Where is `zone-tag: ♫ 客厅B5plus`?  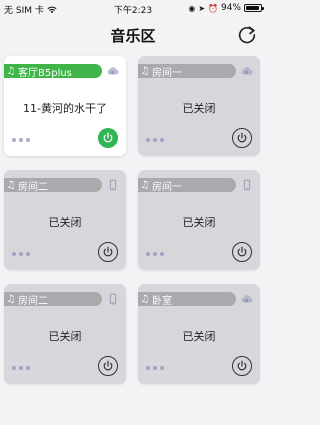 zone-tag: ♫ 客厅B5plus is located at coordinates (53, 71).